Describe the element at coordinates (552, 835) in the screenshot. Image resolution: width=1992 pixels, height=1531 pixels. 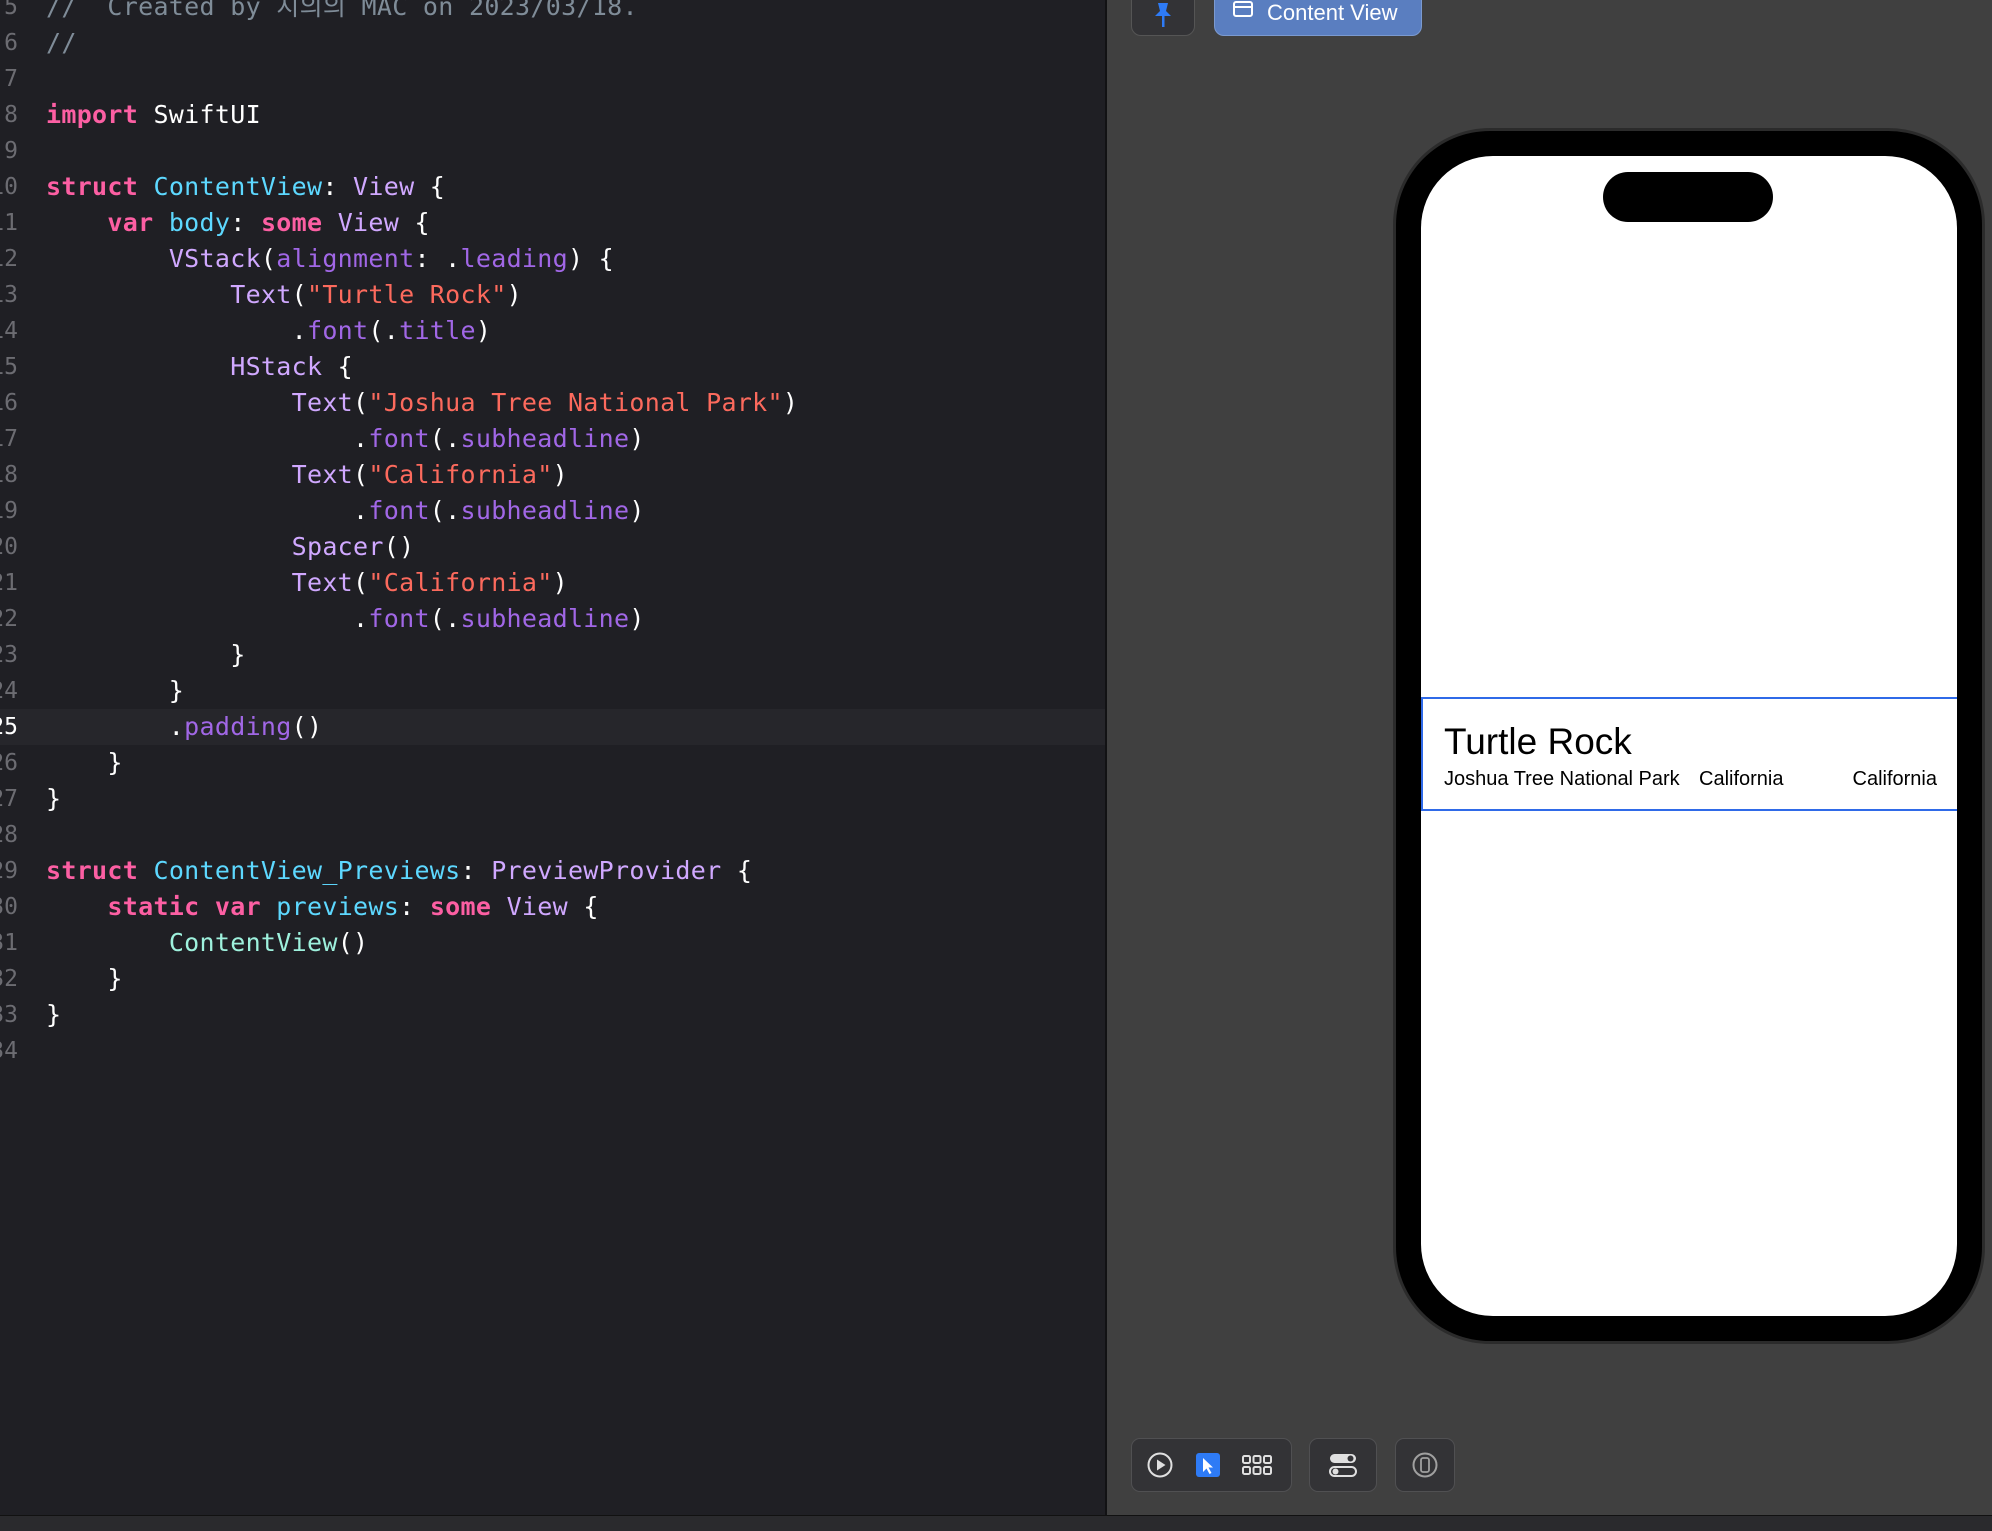
I see `code-line: 28` at that location.